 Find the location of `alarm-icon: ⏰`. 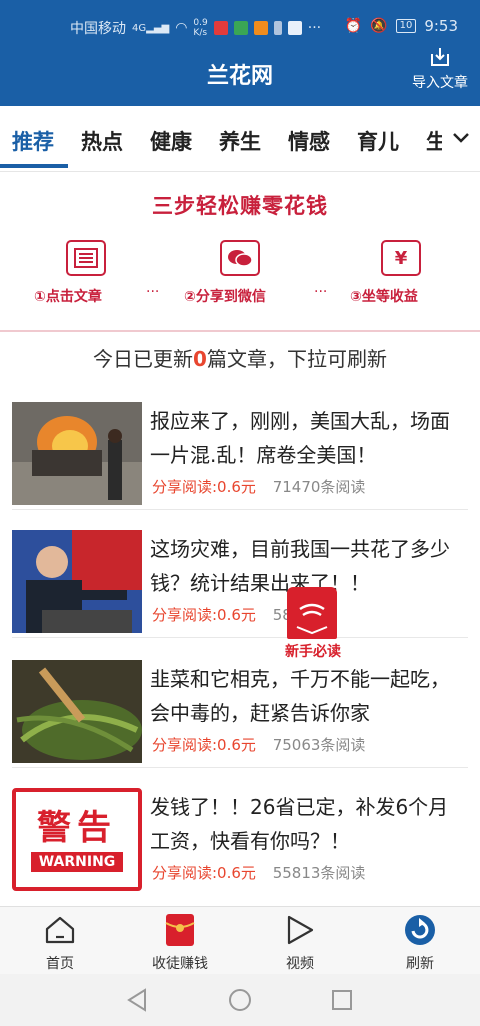

alarm-icon: ⏰ is located at coordinates (353, 26).